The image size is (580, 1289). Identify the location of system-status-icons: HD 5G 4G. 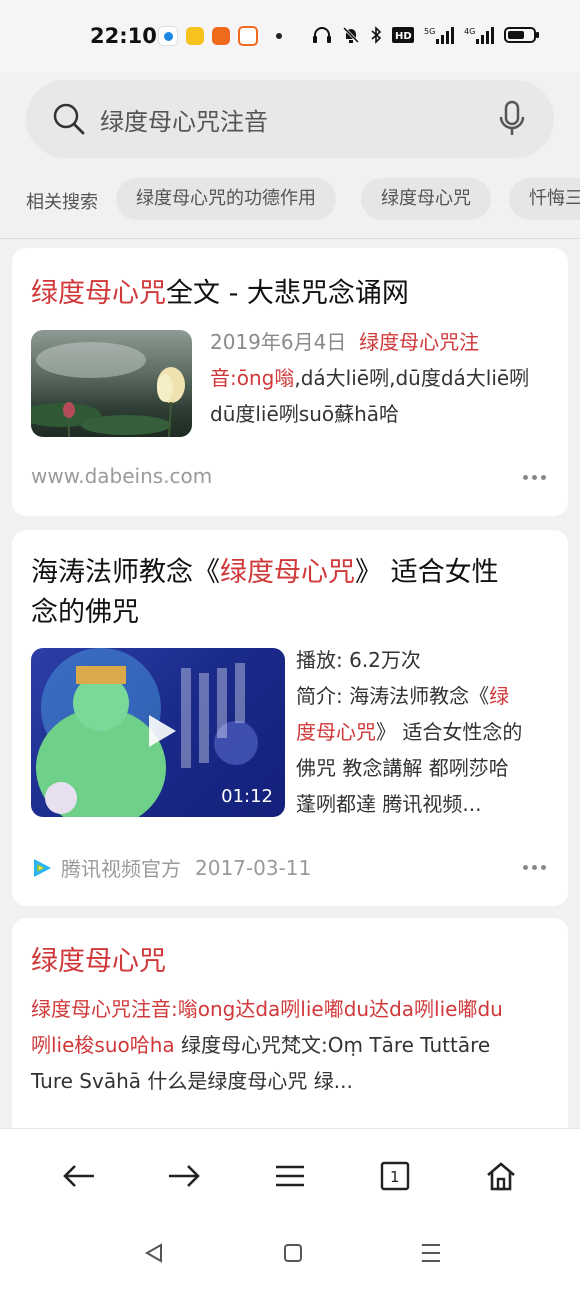
(426, 35).